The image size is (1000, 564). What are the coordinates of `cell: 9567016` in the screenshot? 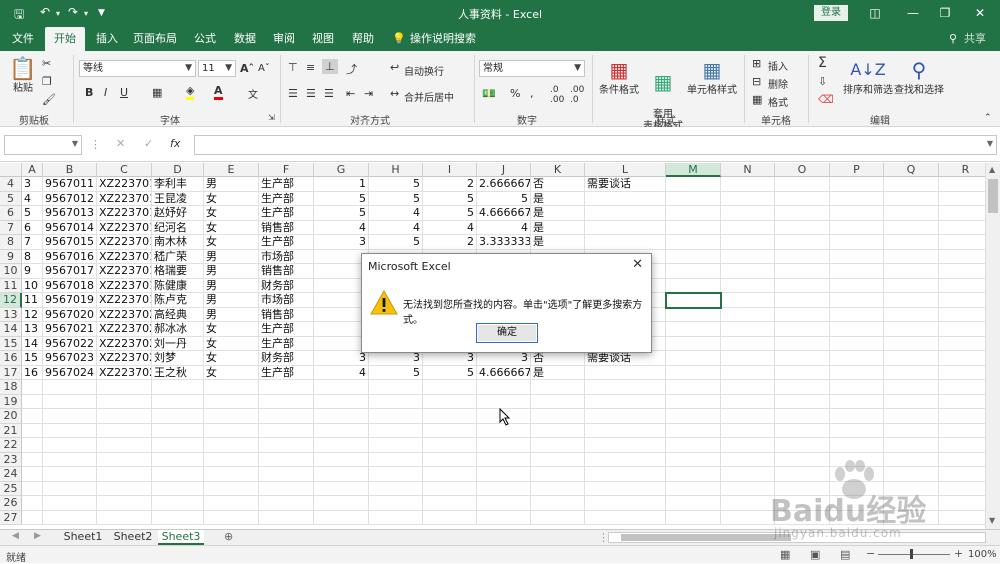 It's located at (70, 256).